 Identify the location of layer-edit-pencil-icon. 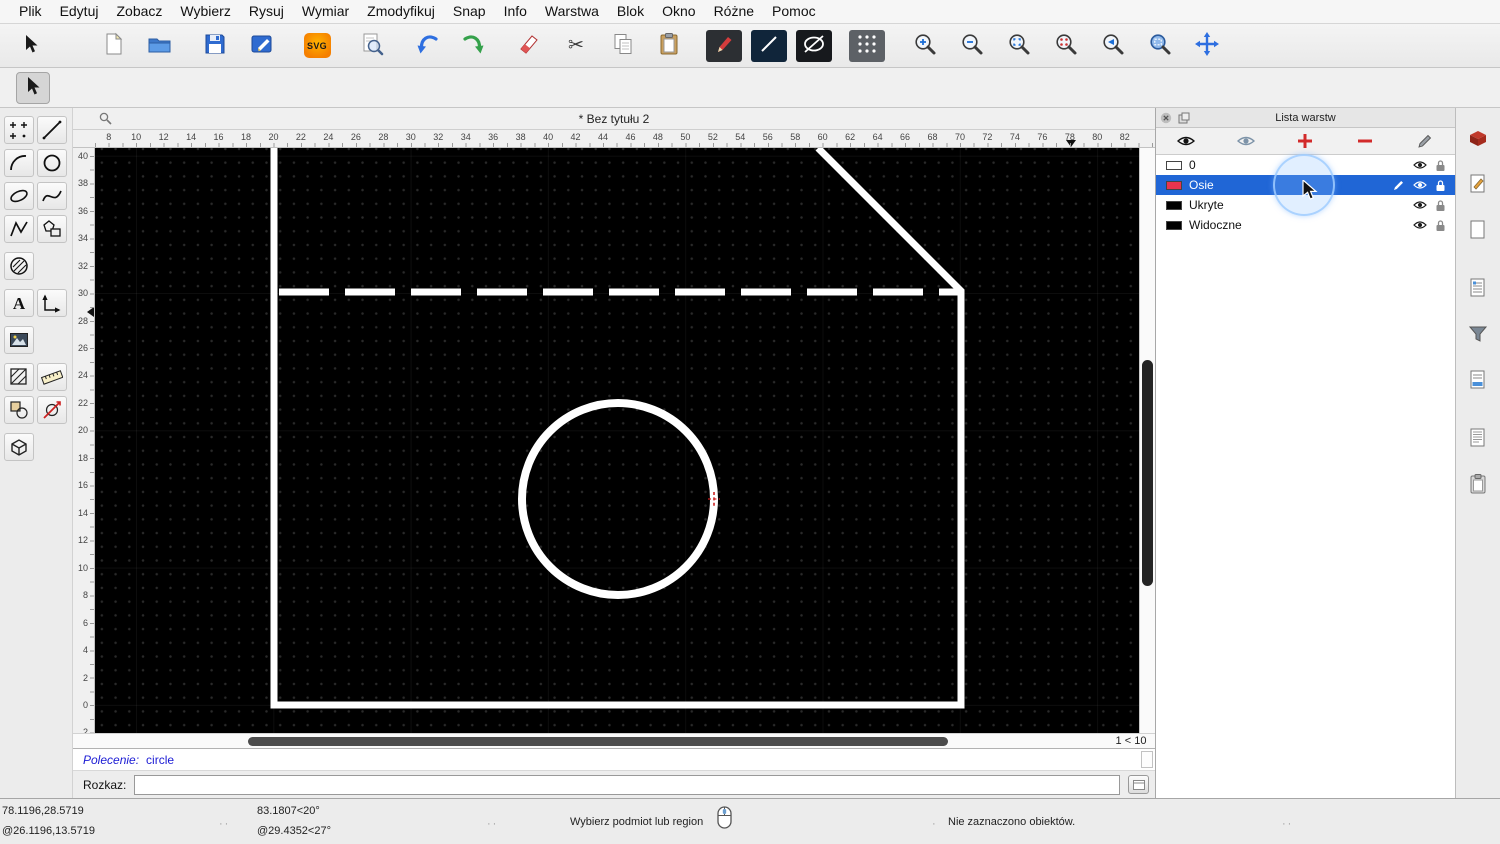
(1398, 185).